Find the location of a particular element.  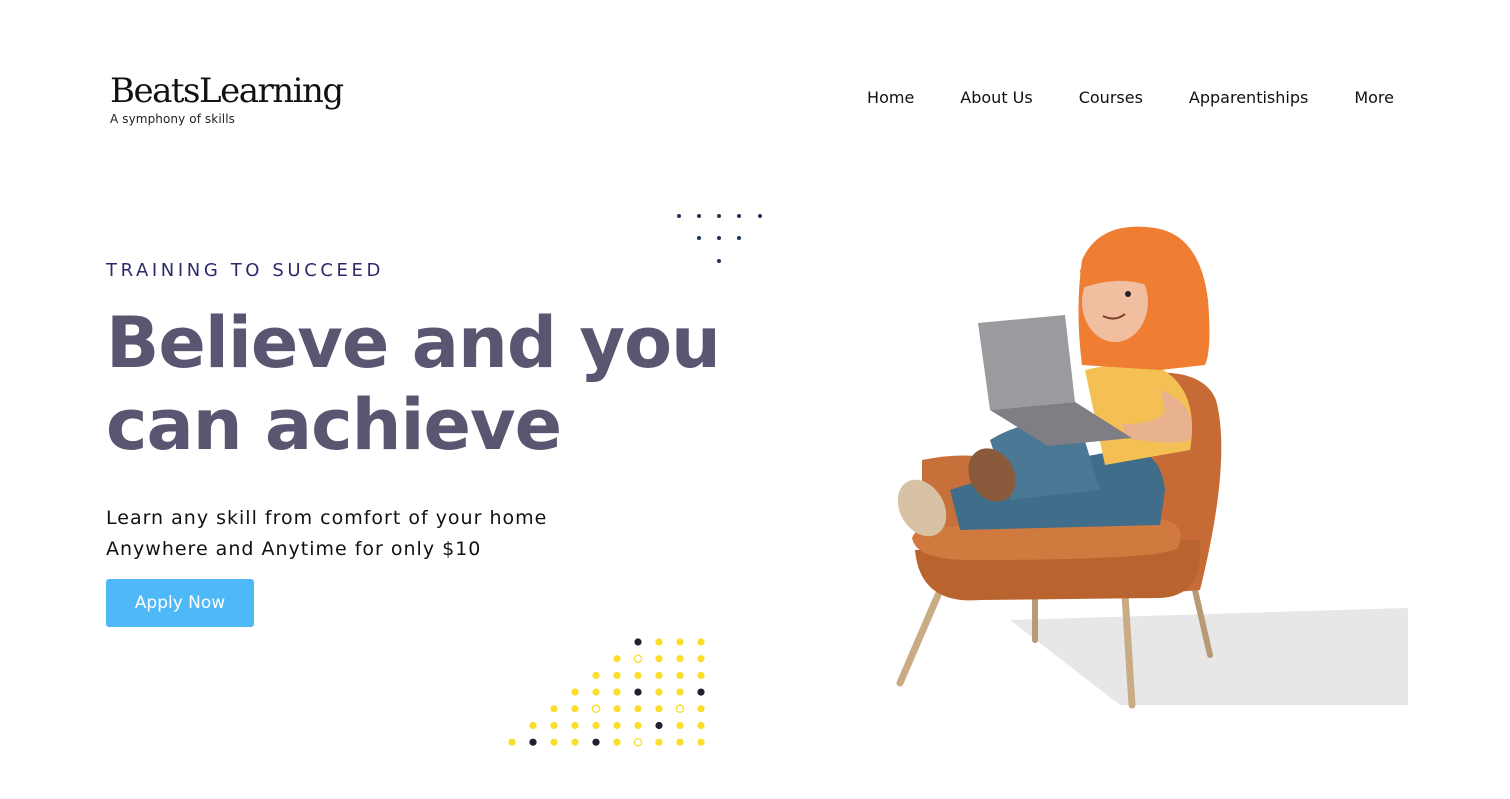

brand-logo: BeatsLearning A symphony of skills is located at coordinates (227, 98).